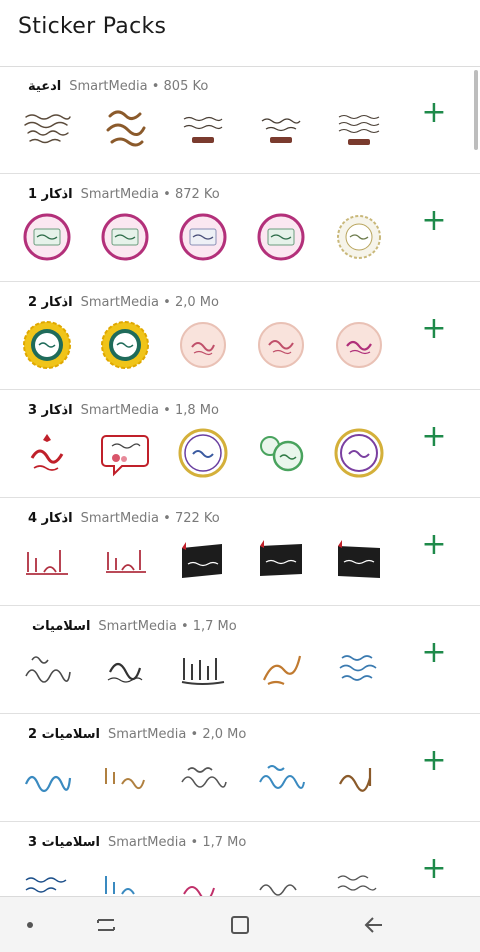 The image size is (480, 952). I want to click on pack-header: اذكار 4 SmartMedia • 722 Ko, so click(124, 518).